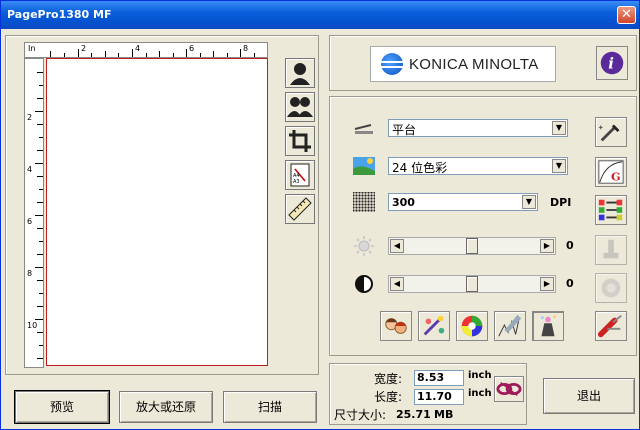  Describe the element at coordinates (439, 397) in the screenshot. I see `length-field: 11.70` at that location.